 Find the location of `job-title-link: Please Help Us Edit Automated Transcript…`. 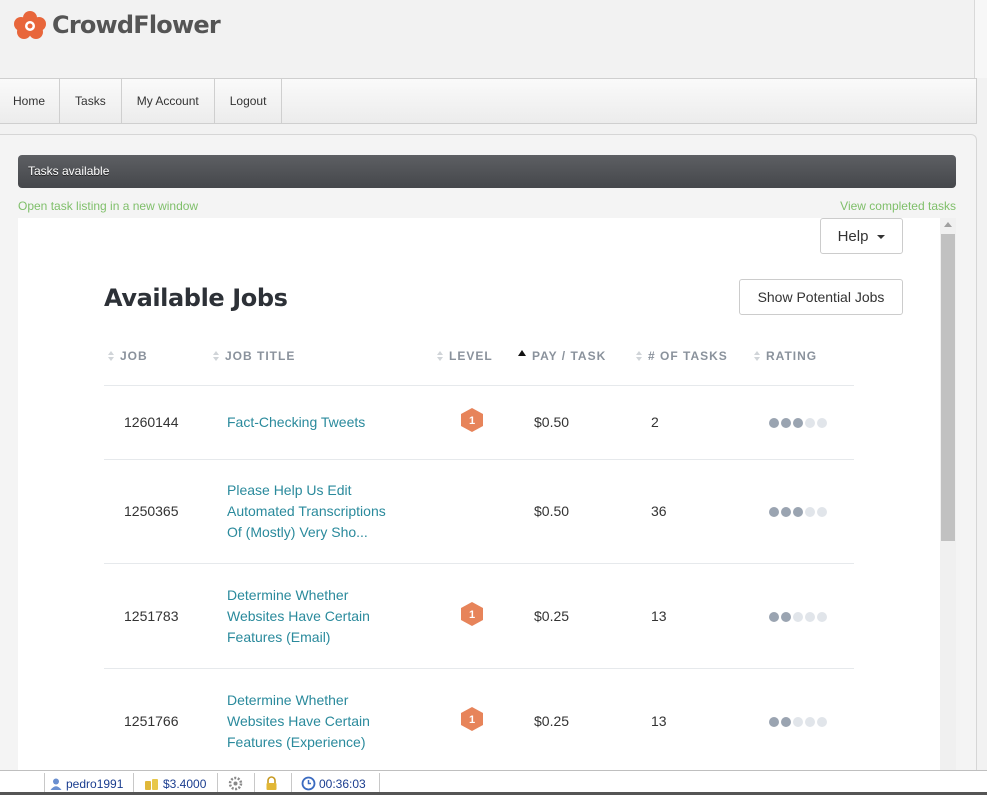

job-title-link: Please Help Us Edit Automated Transcript… is located at coordinates (317, 511).